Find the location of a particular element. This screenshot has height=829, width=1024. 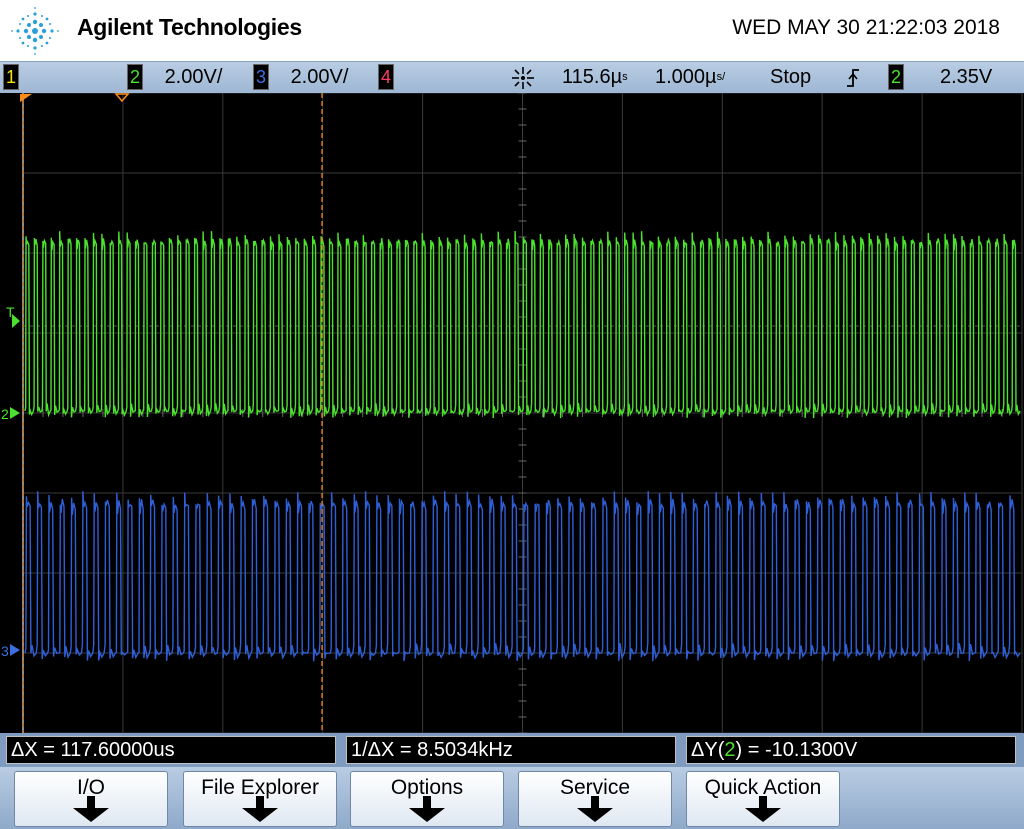

softkey-options: Options is located at coordinates (427, 799).